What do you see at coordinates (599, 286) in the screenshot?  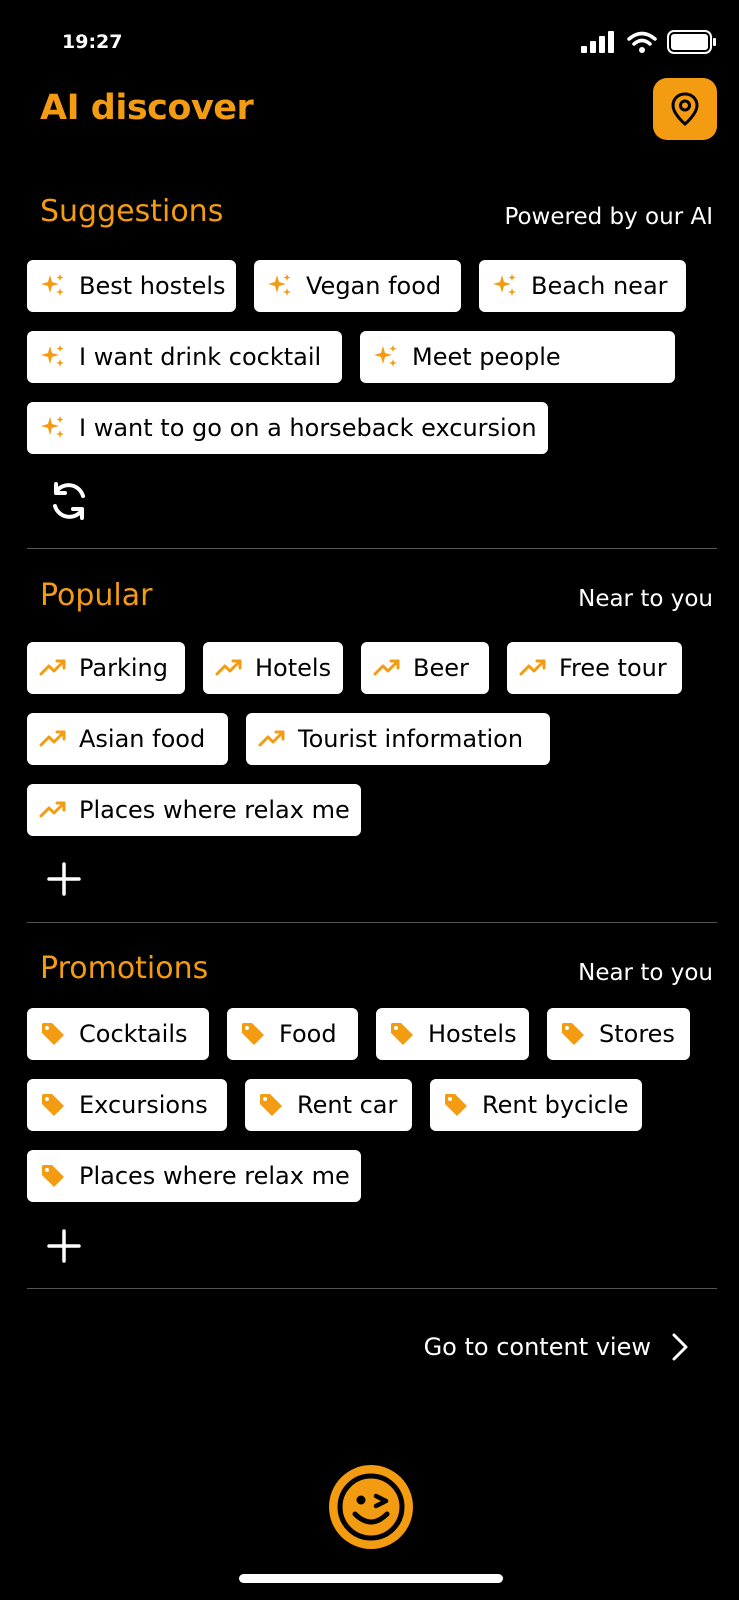 I see `chip-label: Beach near` at bounding box center [599, 286].